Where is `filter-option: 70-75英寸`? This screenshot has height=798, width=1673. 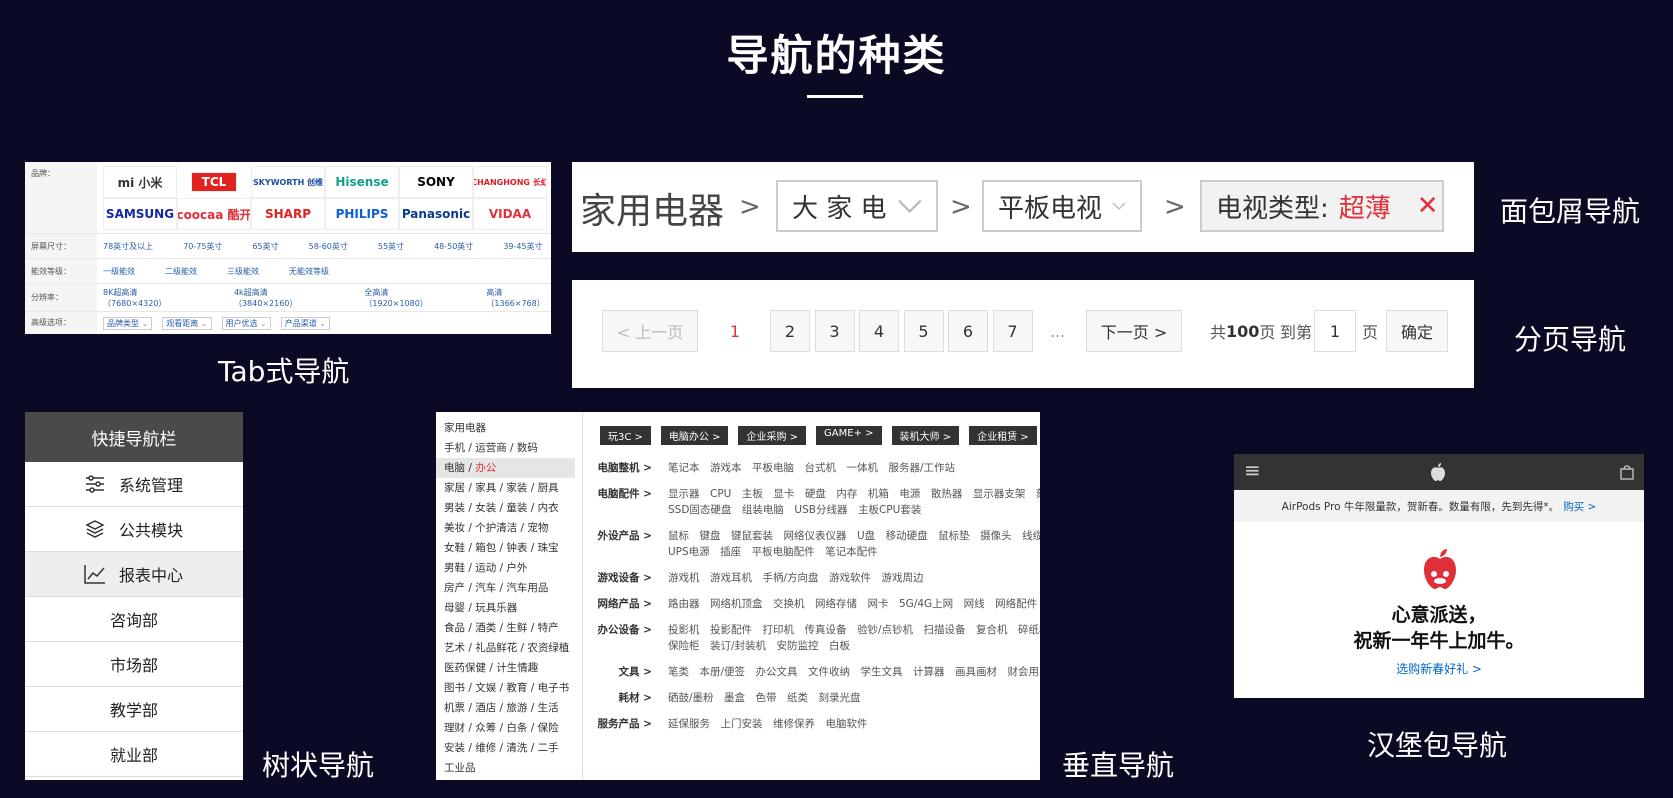
filter-option: 70-75英寸 is located at coordinates (202, 246).